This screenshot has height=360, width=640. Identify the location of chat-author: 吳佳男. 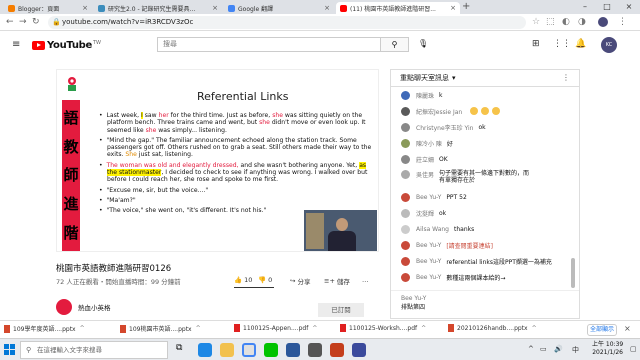
(425, 174).